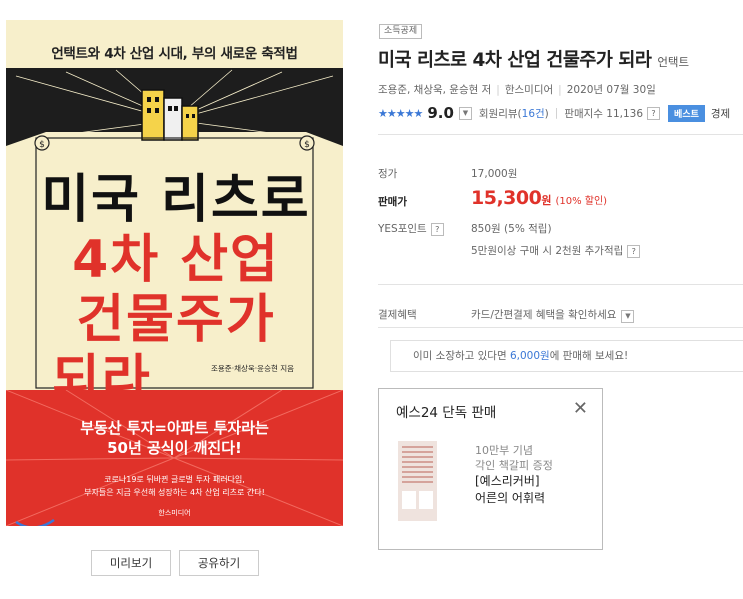 The width and height of the screenshot is (743, 599). Describe the element at coordinates (507, 481) in the screenshot. I see `exclusive-line-3: [예스리커버]` at that location.